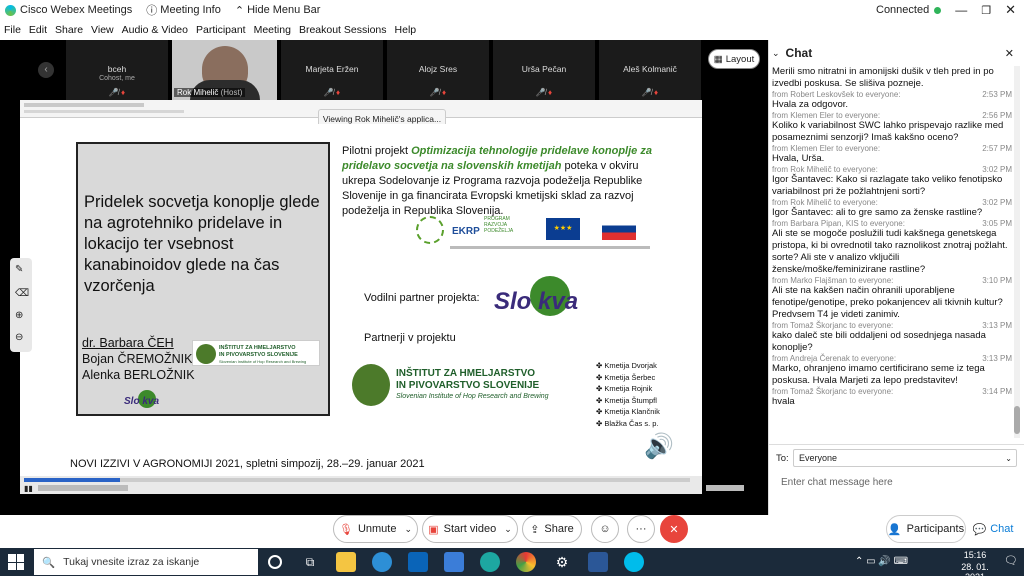  I want to click on settings-icon: ⚙, so click(562, 562).